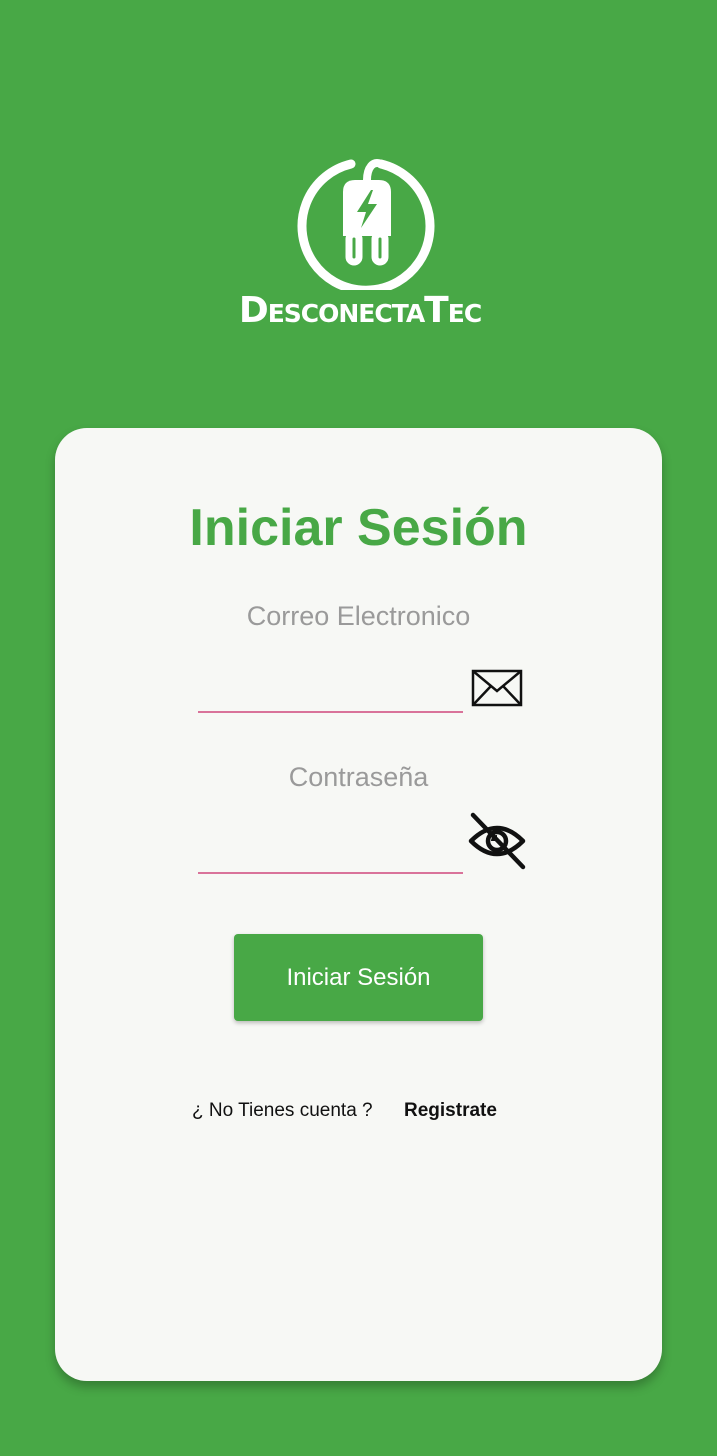 The height and width of the screenshot is (1456, 717). What do you see at coordinates (282, 1110) in the screenshot?
I see `no-account-text: ¿ No Tienes cuenta ?` at bounding box center [282, 1110].